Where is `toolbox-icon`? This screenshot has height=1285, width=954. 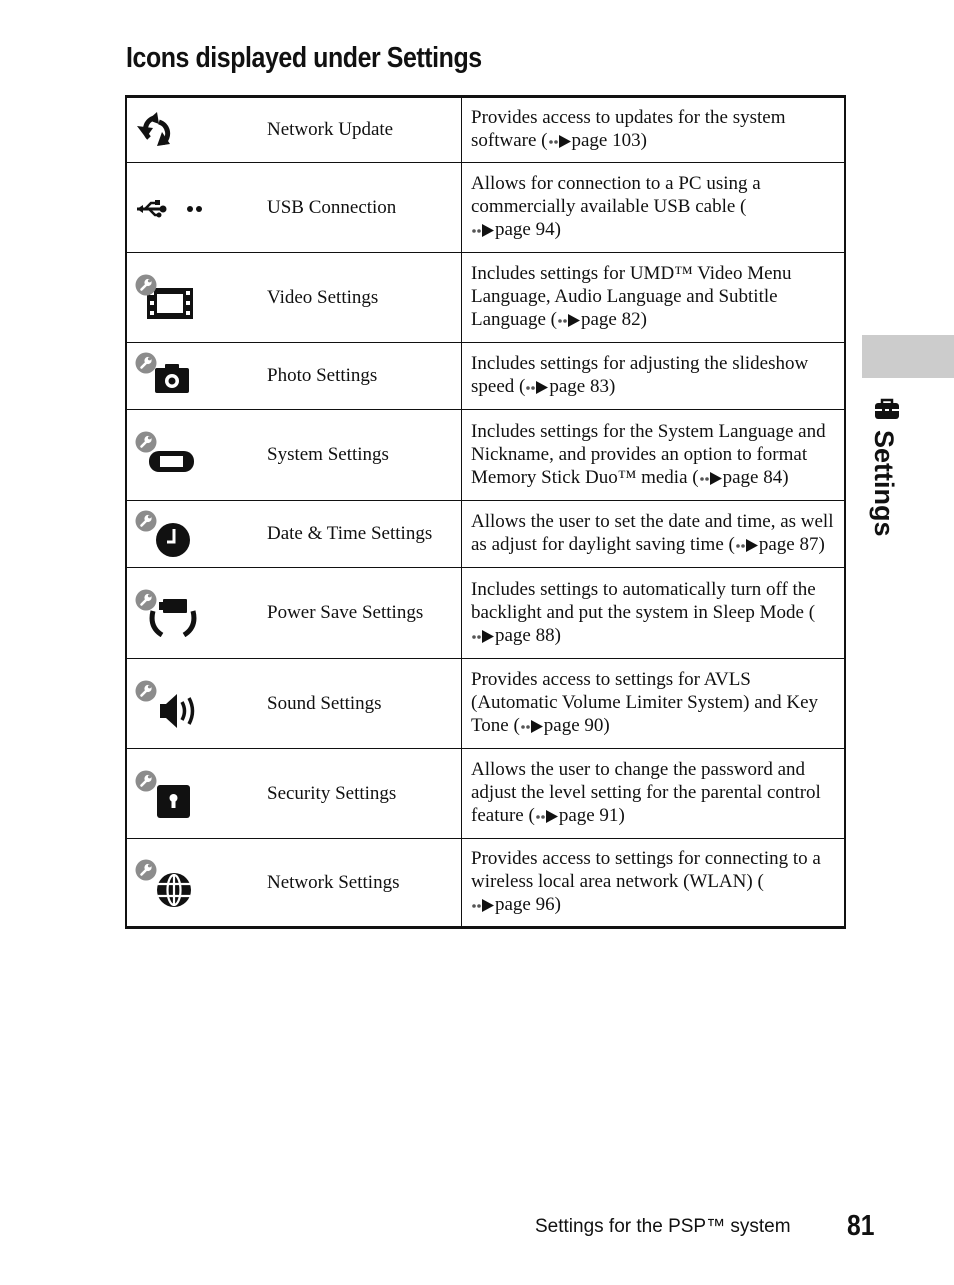
toolbox-icon is located at coordinates (887, 411).